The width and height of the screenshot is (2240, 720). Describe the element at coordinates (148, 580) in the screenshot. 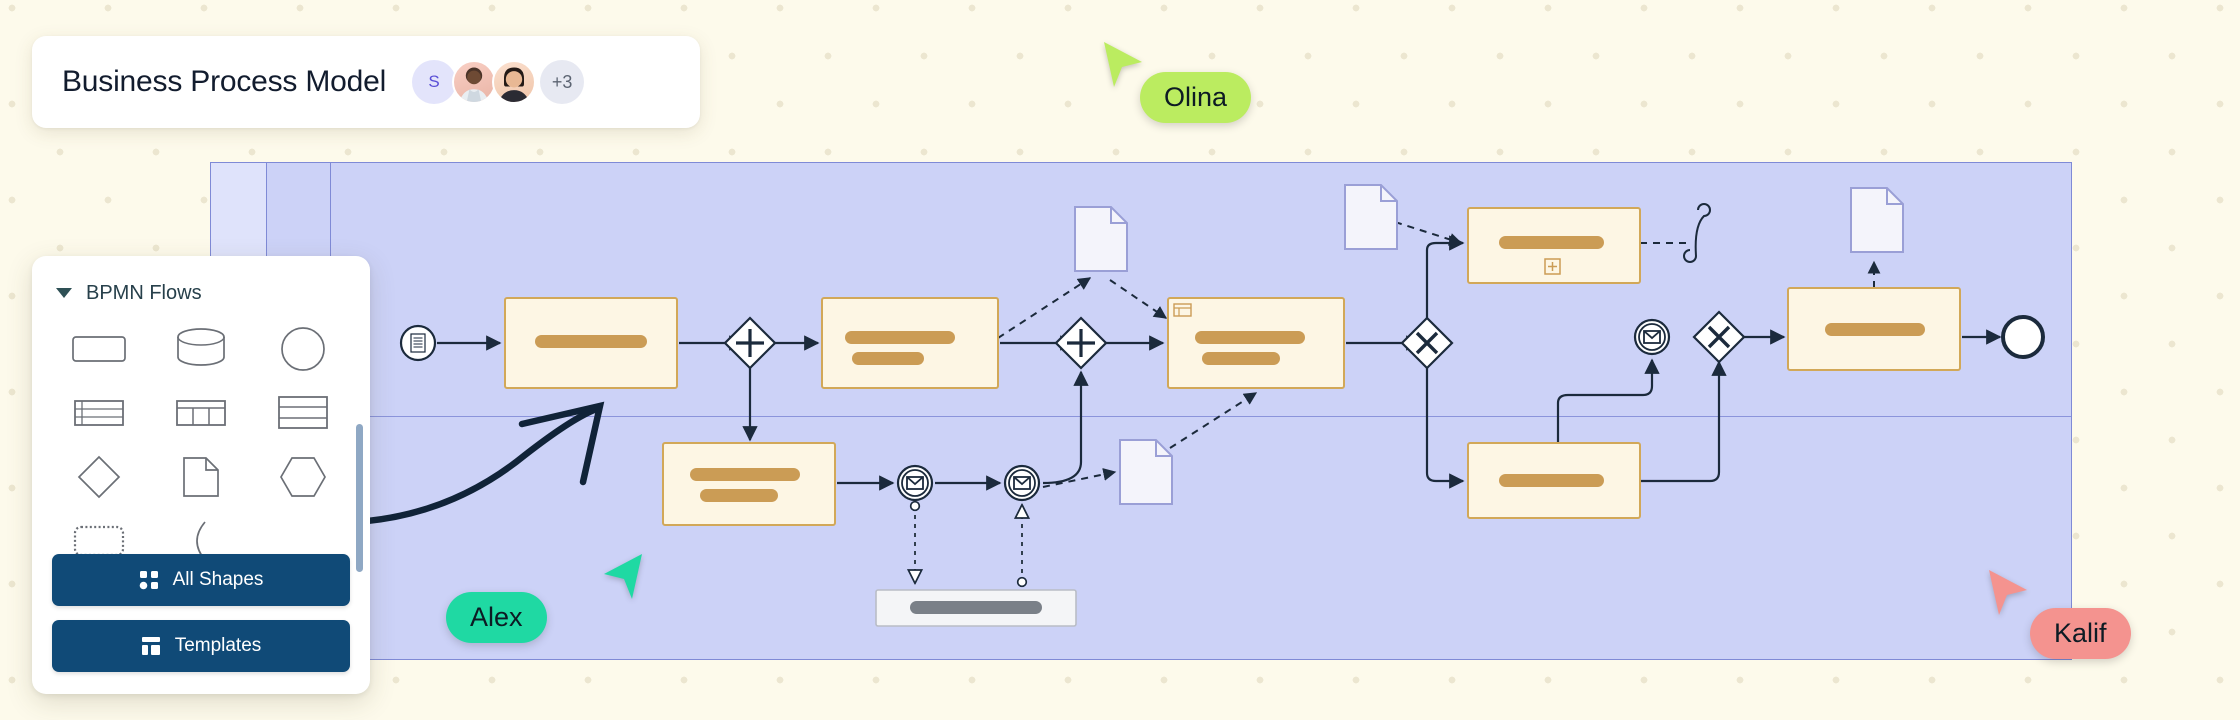

I see `grid-squares-icon` at that location.